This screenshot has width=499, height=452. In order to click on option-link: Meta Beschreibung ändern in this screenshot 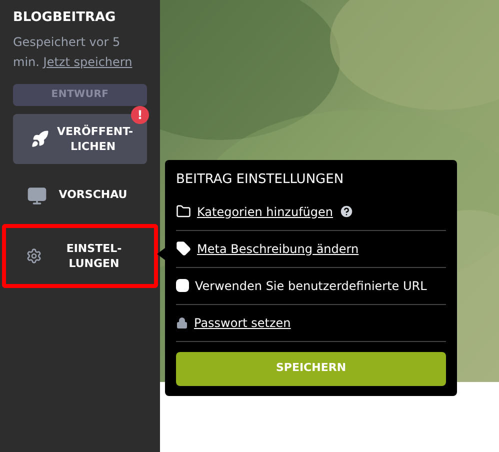, I will do `click(278, 249)`.